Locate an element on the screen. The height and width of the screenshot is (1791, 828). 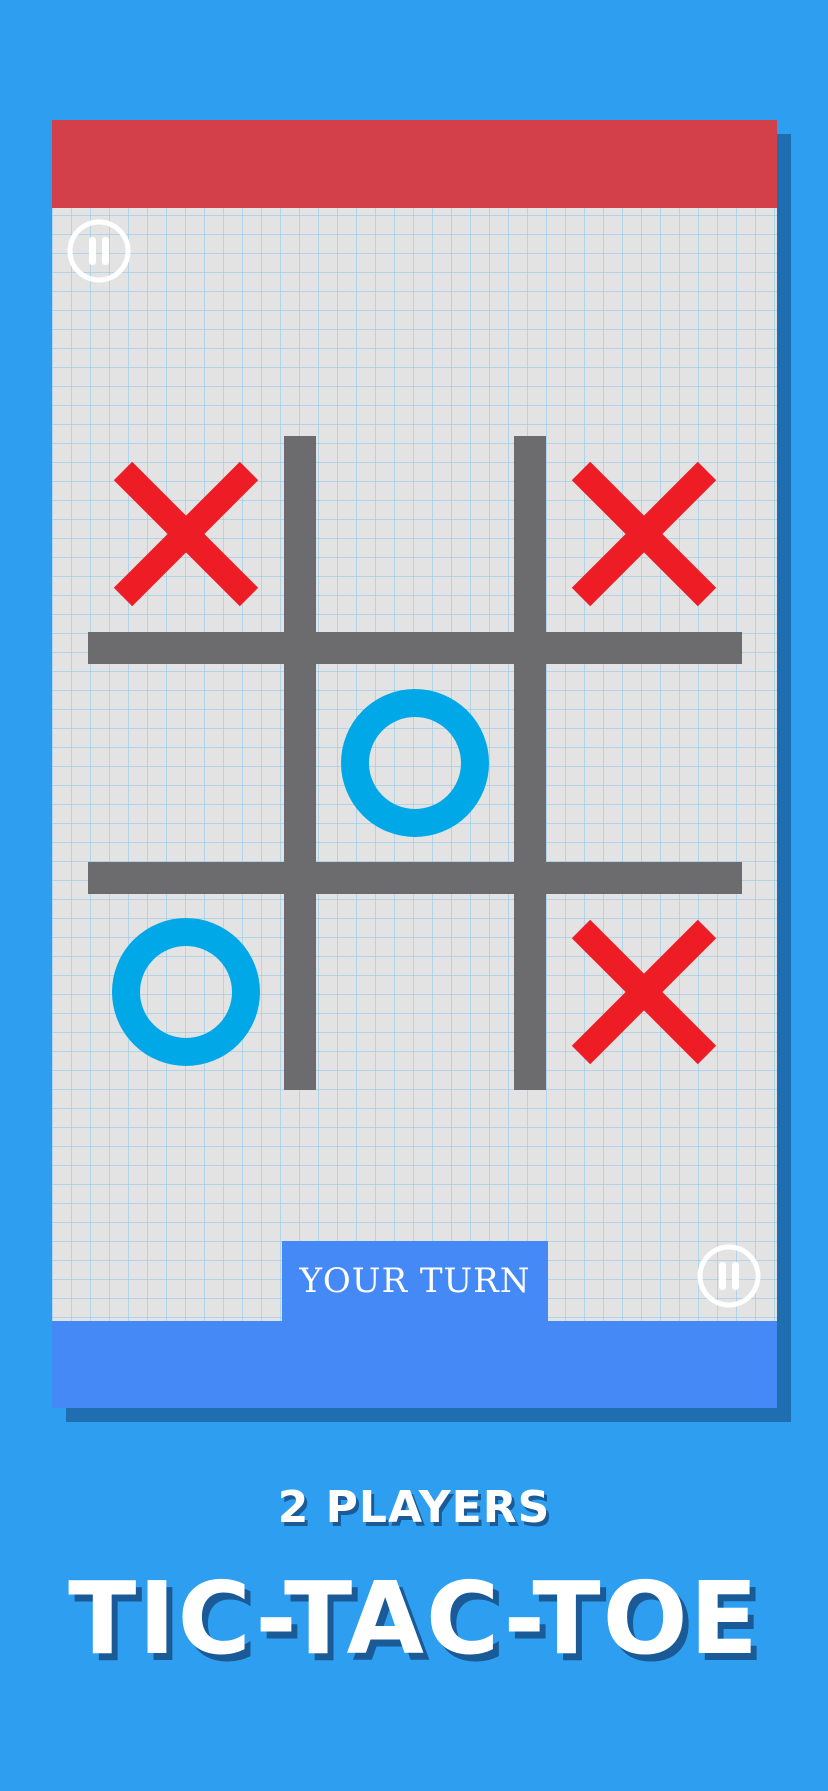
pause-button-top is located at coordinates (99, 251).